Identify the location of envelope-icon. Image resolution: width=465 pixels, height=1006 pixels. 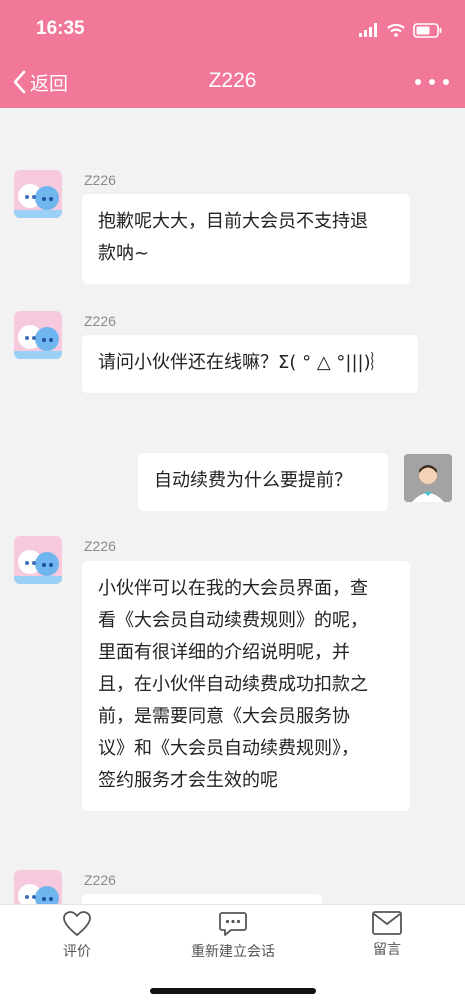
(387, 923).